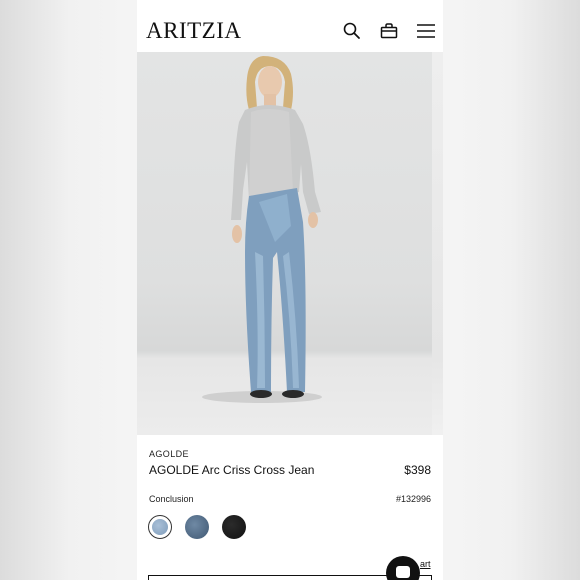  I want to click on color-swatch-light-wash, so click(160, 527).